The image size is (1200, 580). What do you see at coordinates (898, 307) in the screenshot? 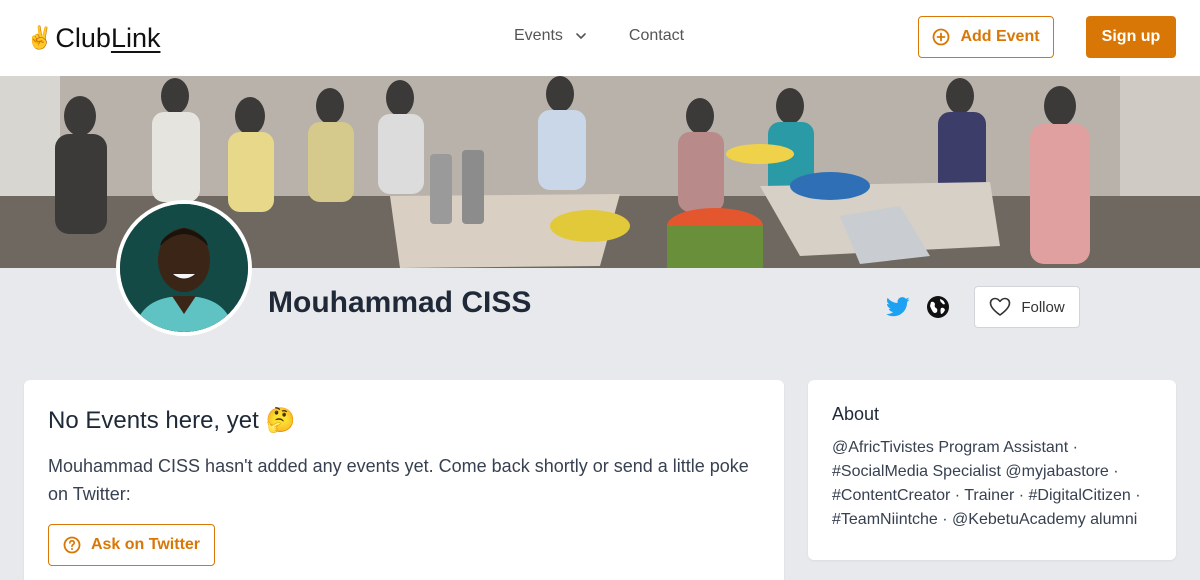
I see `twitter-icon` at bounding box center [898, 307].